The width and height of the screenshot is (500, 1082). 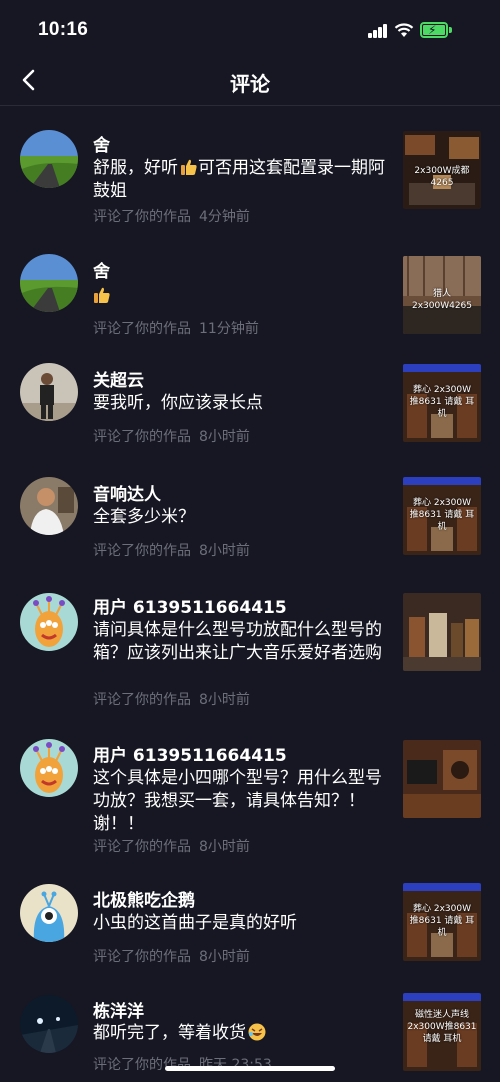 I want to click on comment-text: 都听完了，等着收货, so click(x=240, y=1033).